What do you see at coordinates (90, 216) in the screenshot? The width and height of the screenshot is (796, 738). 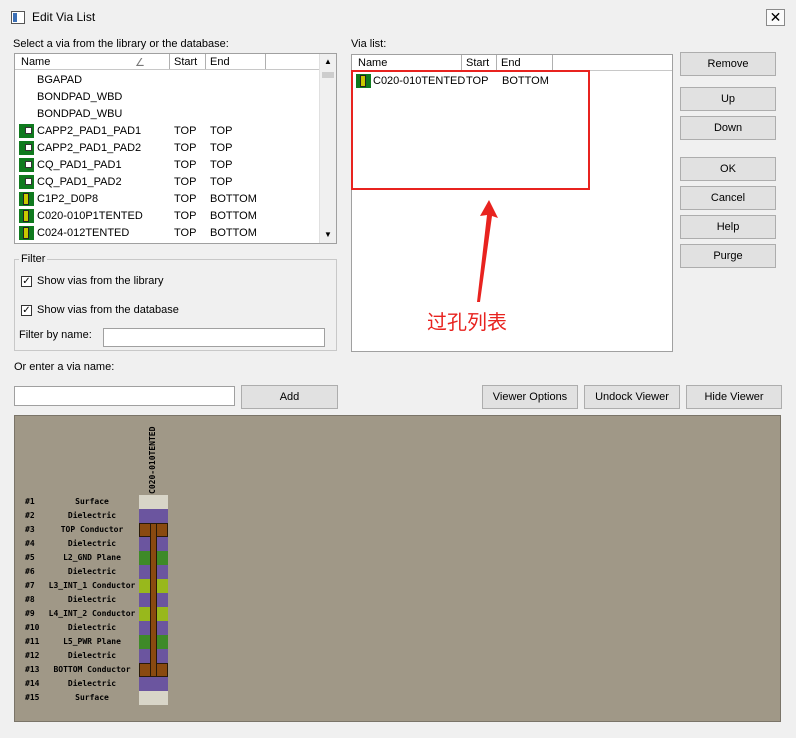 I see `via-name: C020-010P1TENTED` at bounding box center [90, 216].